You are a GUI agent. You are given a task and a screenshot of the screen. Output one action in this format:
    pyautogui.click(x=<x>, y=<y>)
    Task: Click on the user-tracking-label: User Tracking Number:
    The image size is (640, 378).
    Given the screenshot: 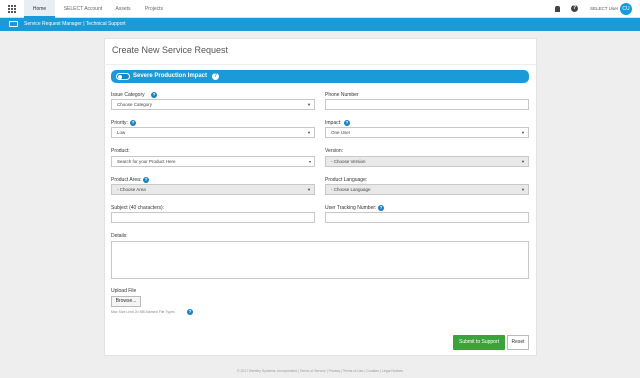 What is the action you would take?
    pyautogui.click(x=351, y=208)
    